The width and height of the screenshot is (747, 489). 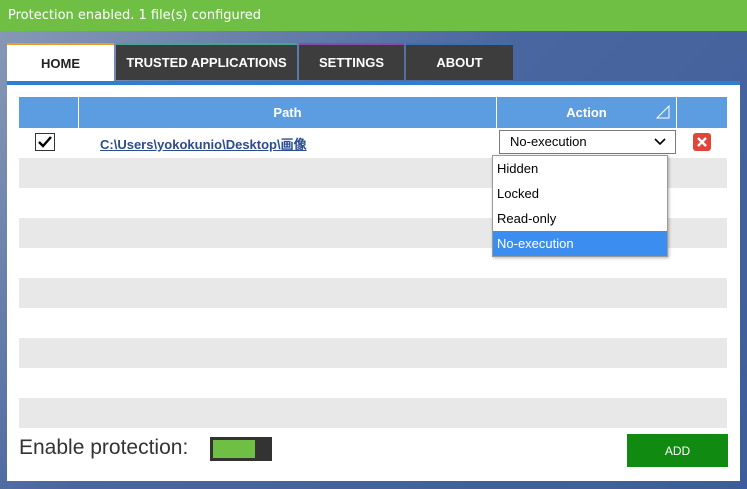 I want to click on tab-settings: SETTINGS, so click(x=351, y=61).